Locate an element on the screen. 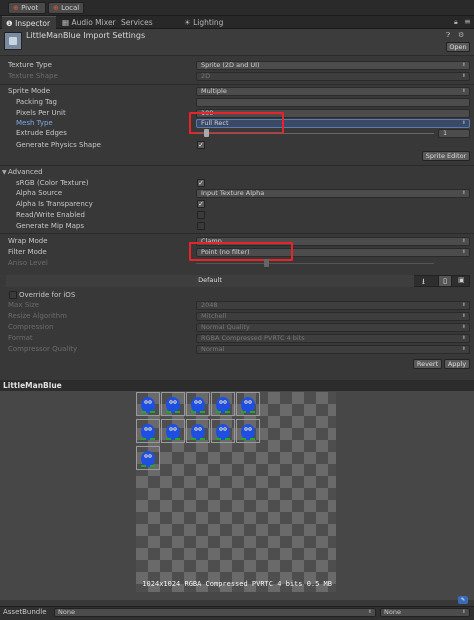 This screenshot has width=474, height=620. compression-value: Normal Quality is located at coordinates (225, 327).